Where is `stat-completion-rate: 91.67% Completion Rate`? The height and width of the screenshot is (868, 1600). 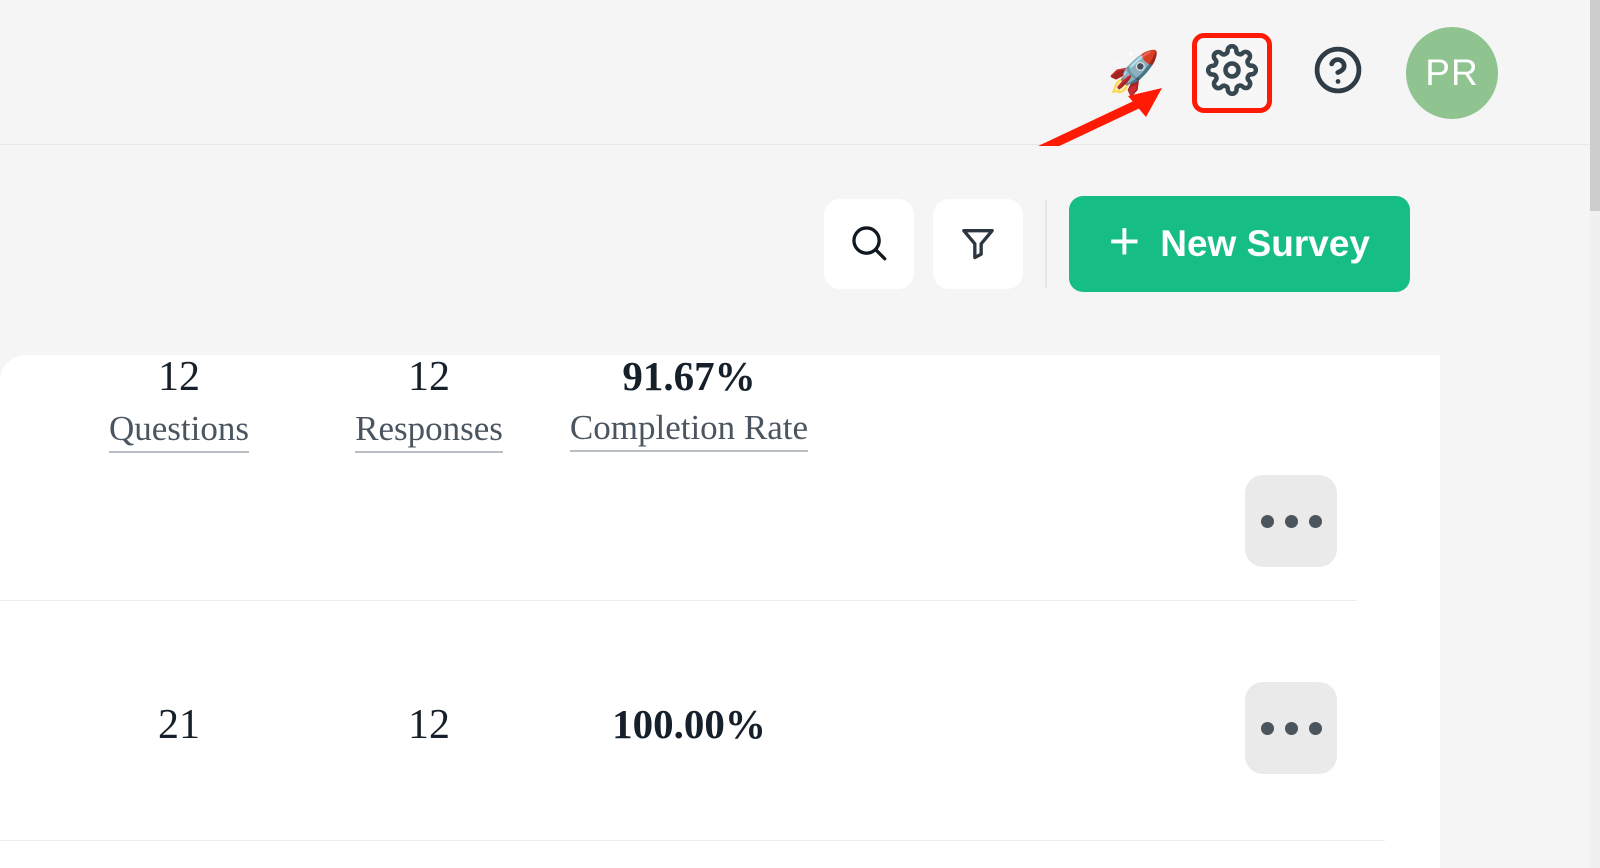 stat-completion-rate: 91.67% Completion Rate is located at coordinates (689, 403).